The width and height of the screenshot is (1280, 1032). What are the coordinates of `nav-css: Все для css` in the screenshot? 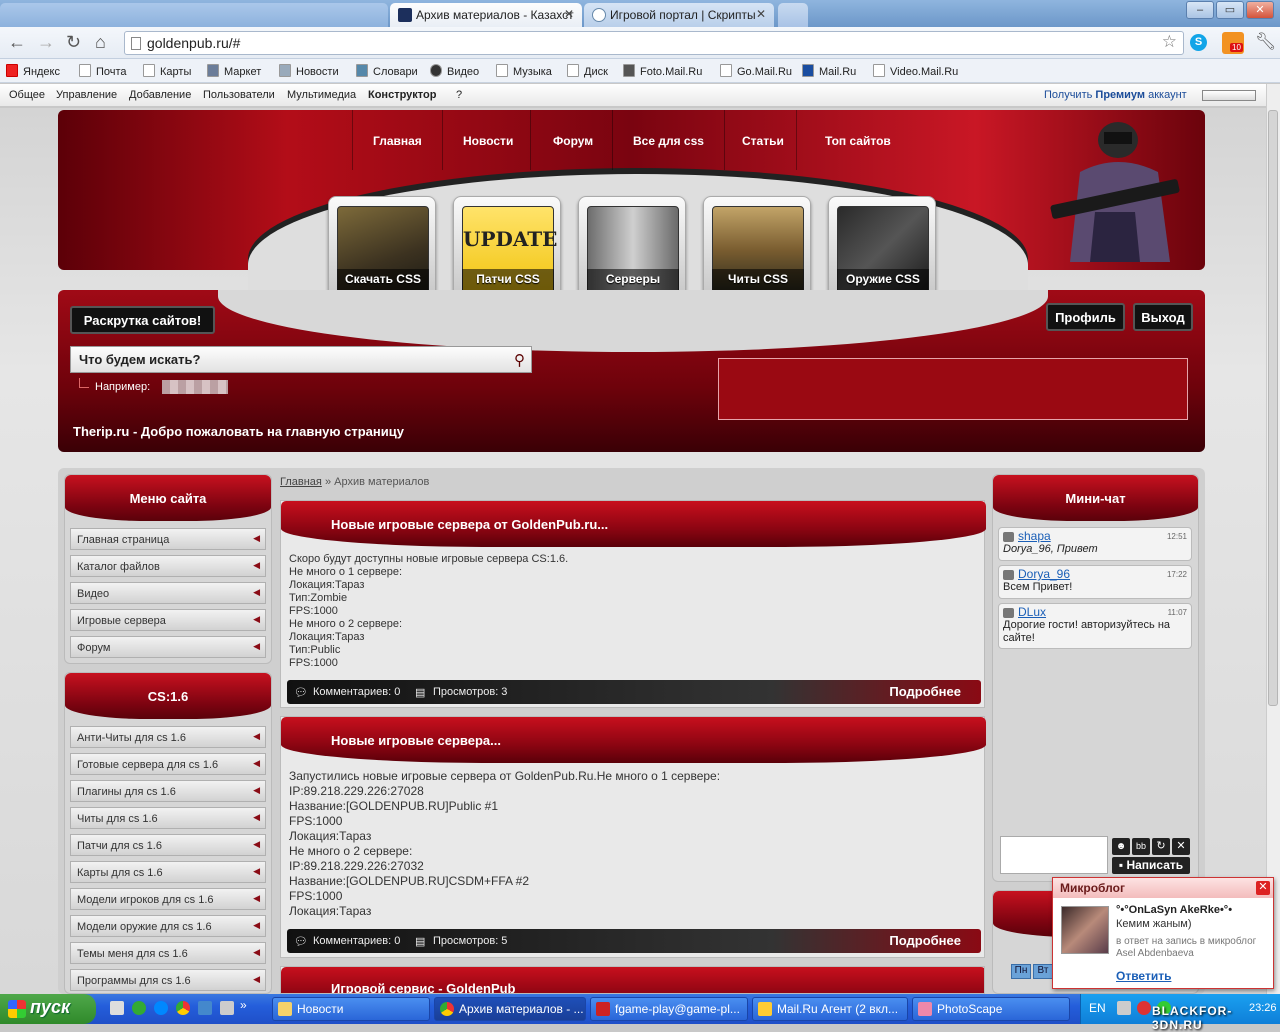 It's located at (668, 141).